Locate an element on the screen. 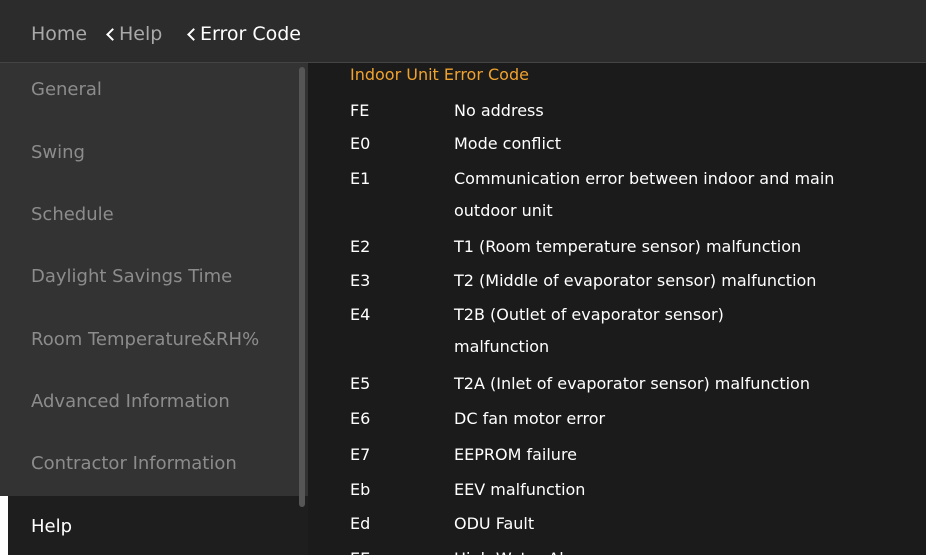 Image resolution: width=926 pixels, height=555 pixels. error-code: E1 is located at coordinates (360, 178).